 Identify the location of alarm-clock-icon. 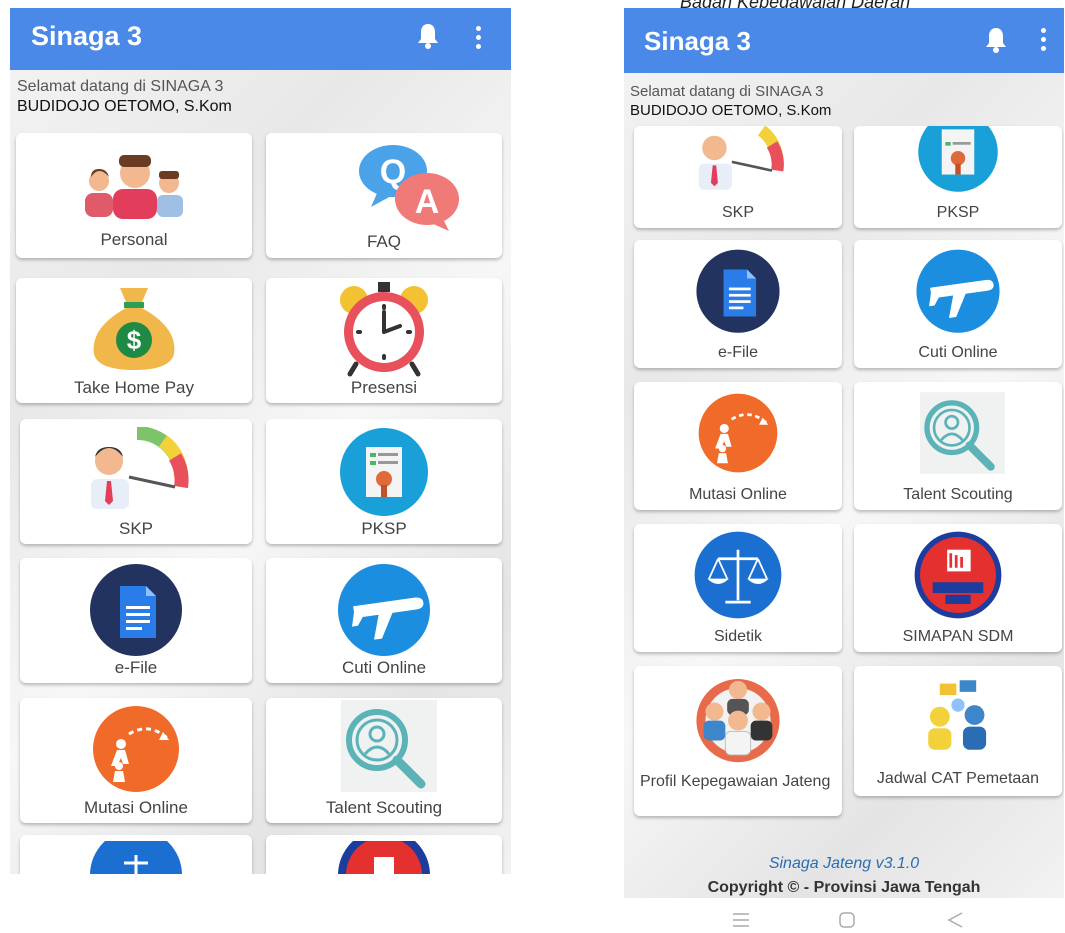
(384, 329).